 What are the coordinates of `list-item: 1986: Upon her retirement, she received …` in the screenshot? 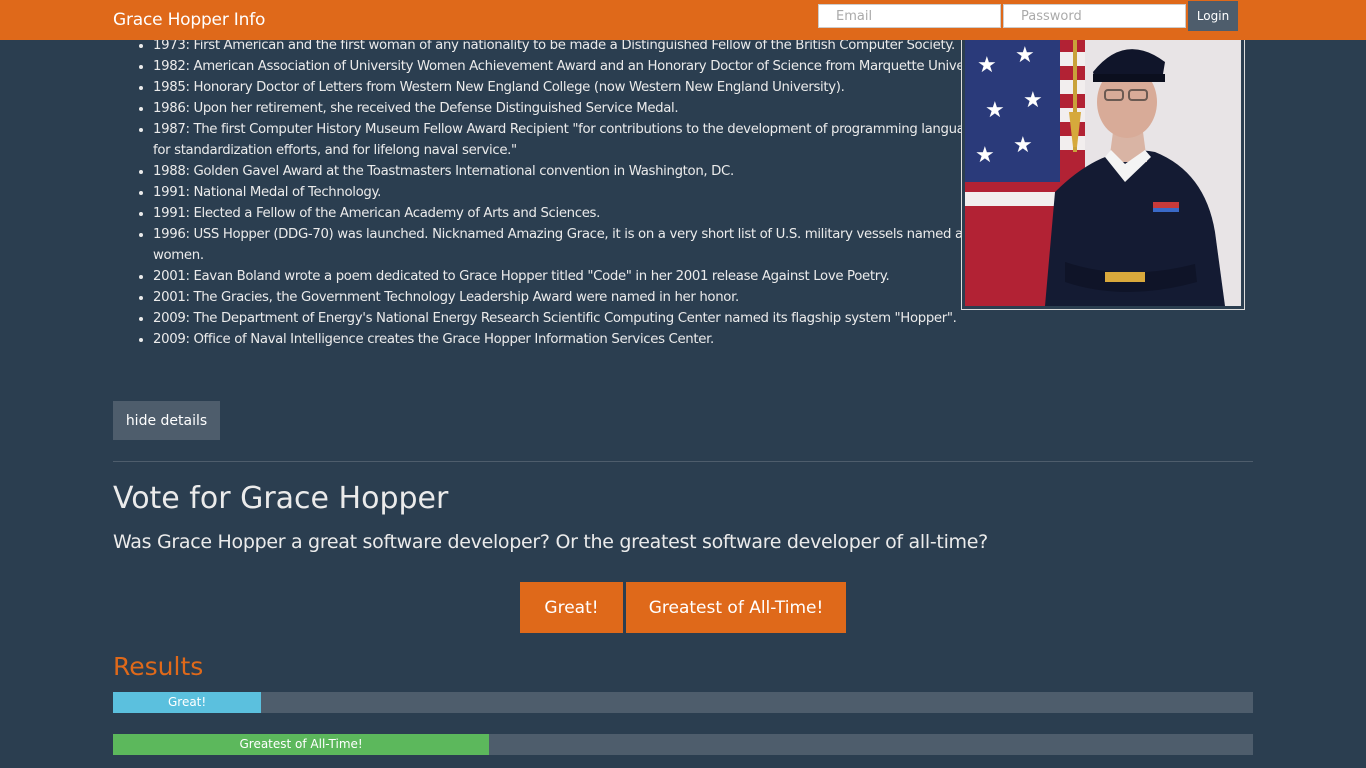 It's located at (578, 108).